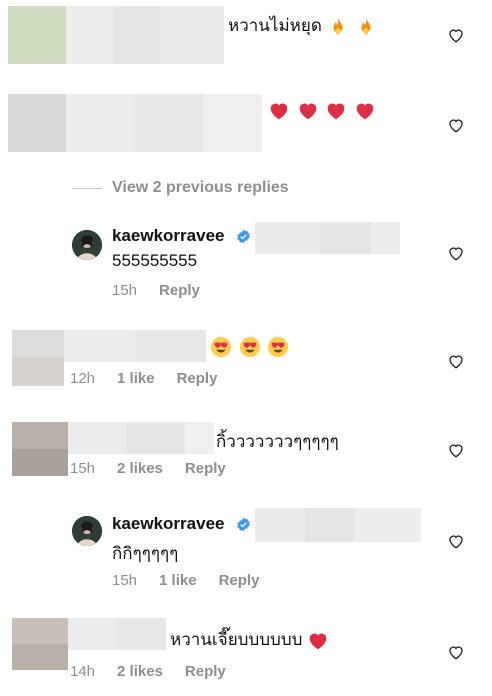 This screenshot has width=492, height=696. Describe the element at coordinates (250, 639) in the screenshot. I see `comment-text: หวานเจี๊ยบบบบบบ` at that location.